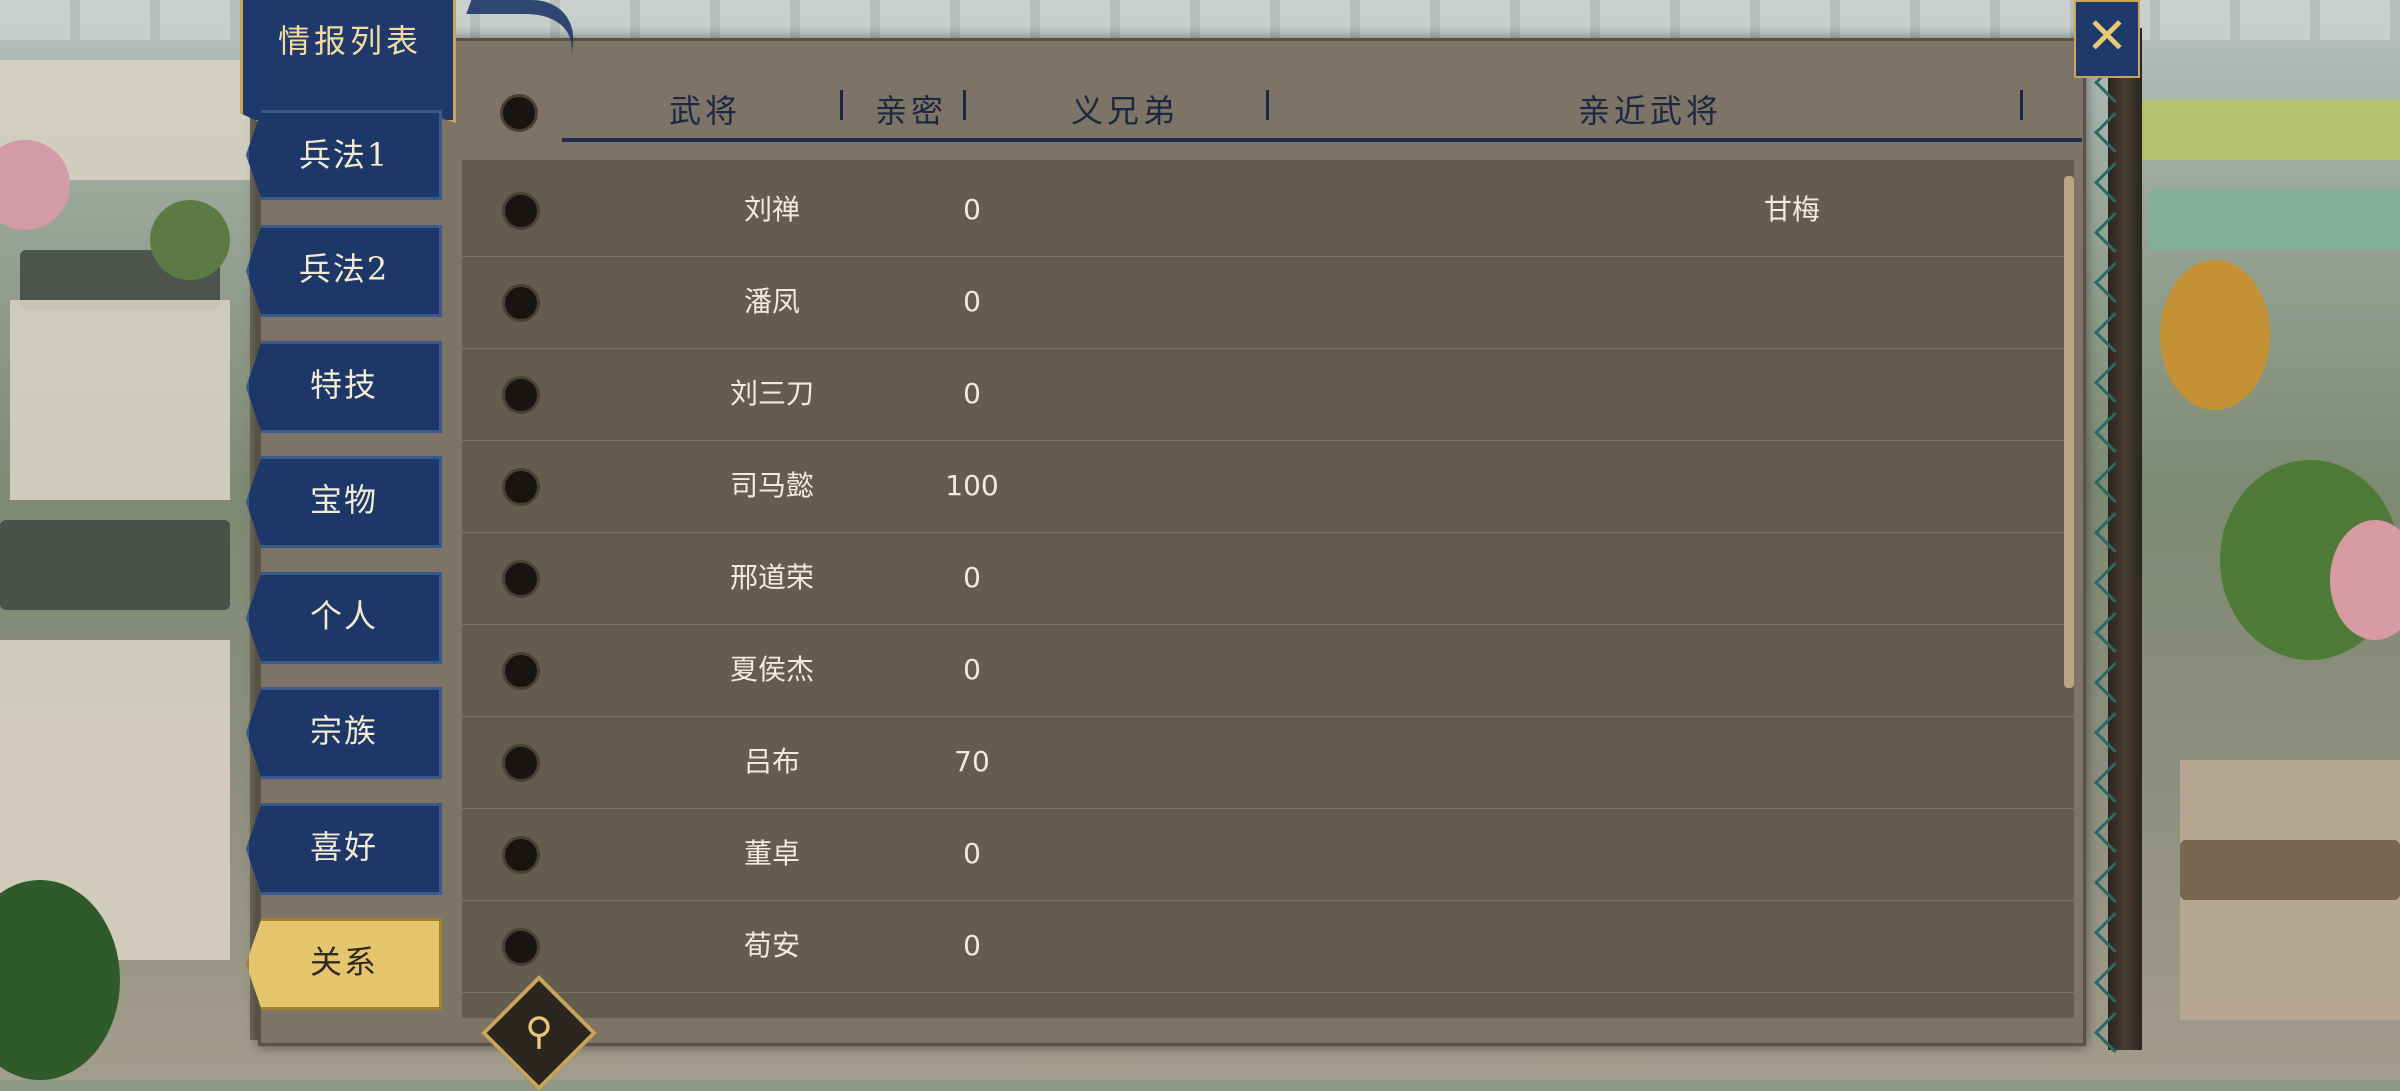  What do you see at coordinates (1322, 140) in the screenshot?
I see `header-underline` at bounding box center [1322, 140].